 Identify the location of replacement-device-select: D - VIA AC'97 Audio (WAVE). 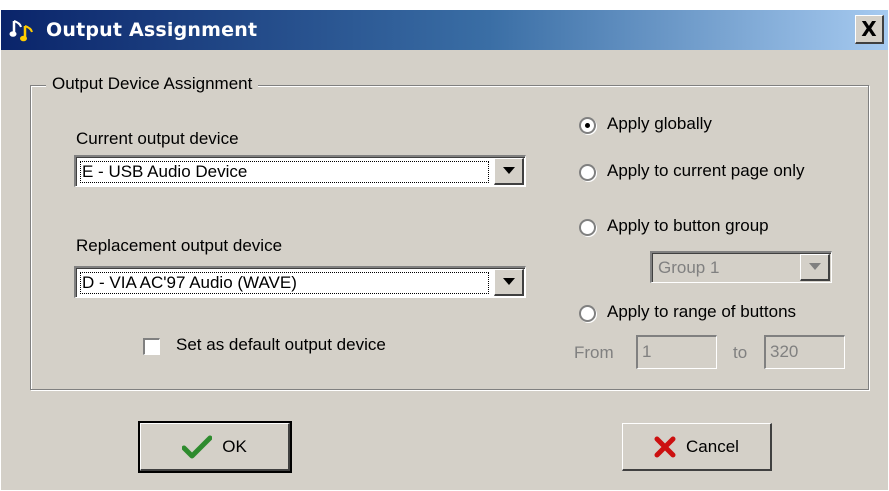
(300, 282).